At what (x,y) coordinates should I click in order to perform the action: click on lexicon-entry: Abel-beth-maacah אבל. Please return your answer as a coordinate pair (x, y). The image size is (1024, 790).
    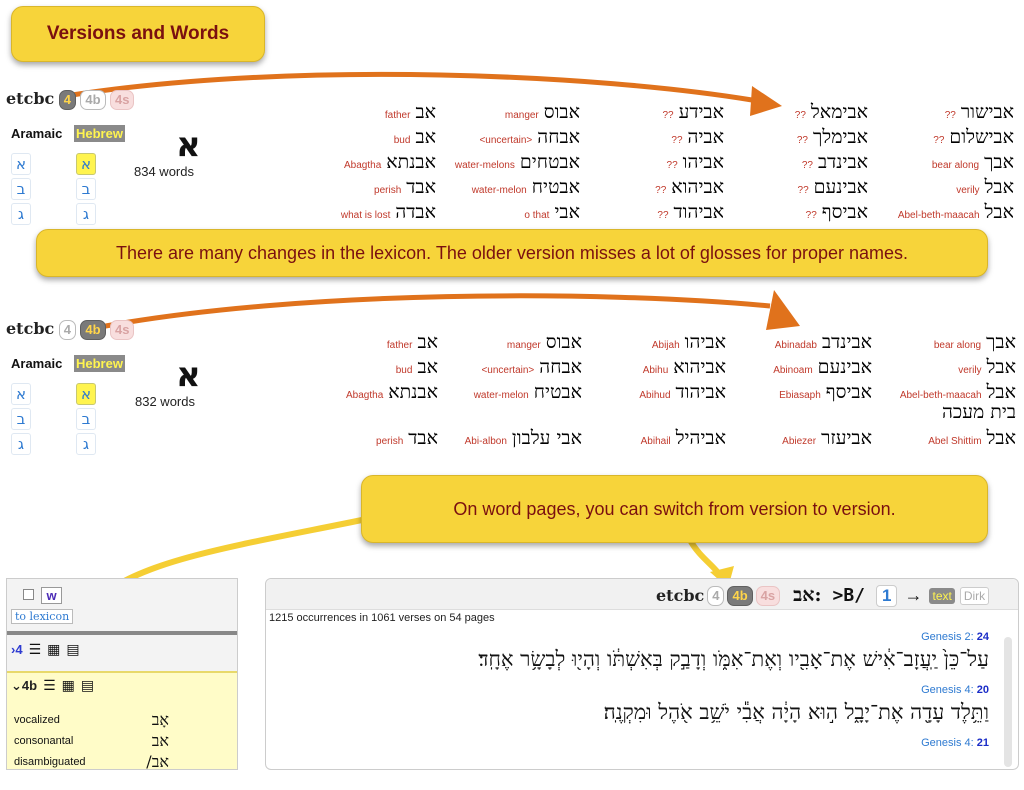
    Looking at the image, I should click on (941, 213).